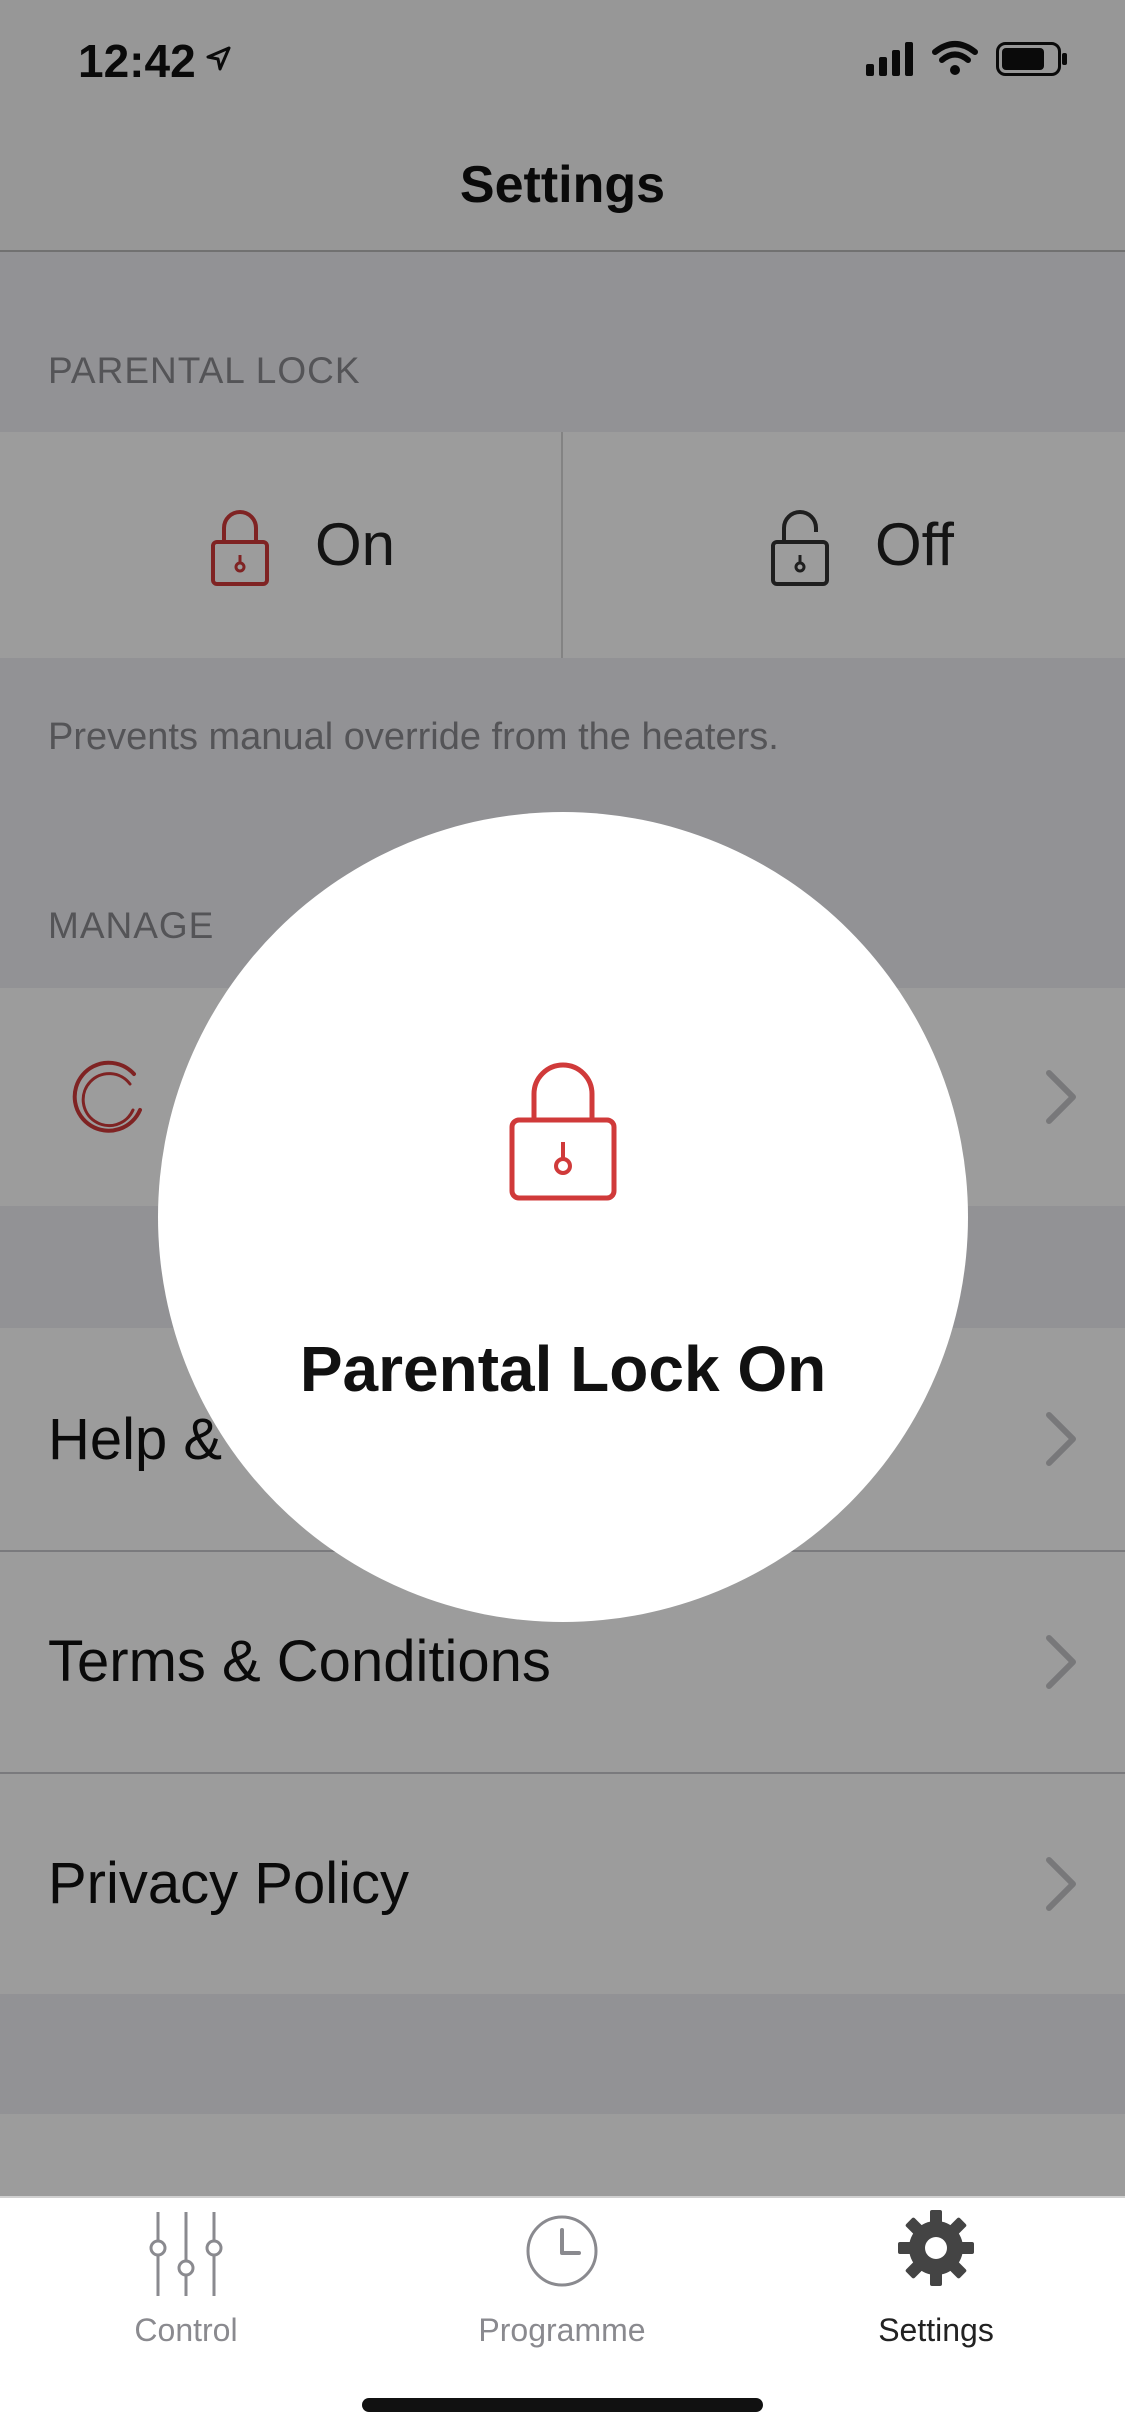 This screenshot has height=2436, width=1125. What do you see at coordinates (186, 2254) in the screenshot?
I see `sliders-icon` at bounding box center [186, 2254].